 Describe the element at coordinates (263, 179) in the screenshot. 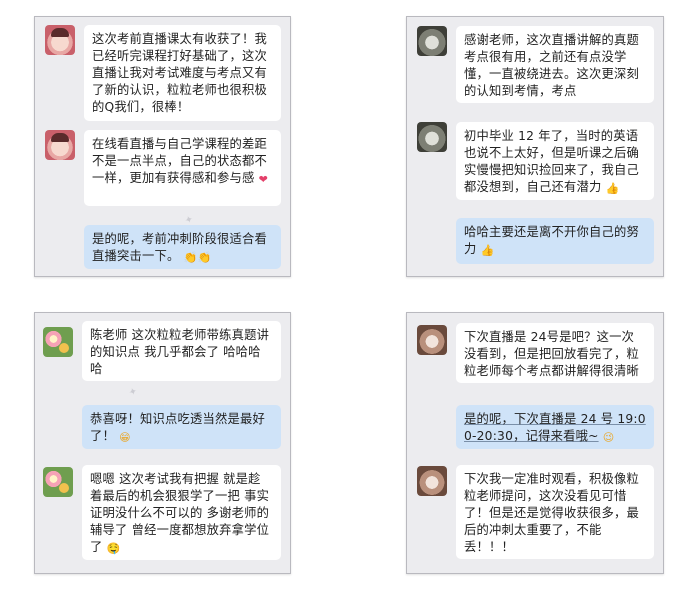

I see `heart-emoji-icon: ❤` at that location.